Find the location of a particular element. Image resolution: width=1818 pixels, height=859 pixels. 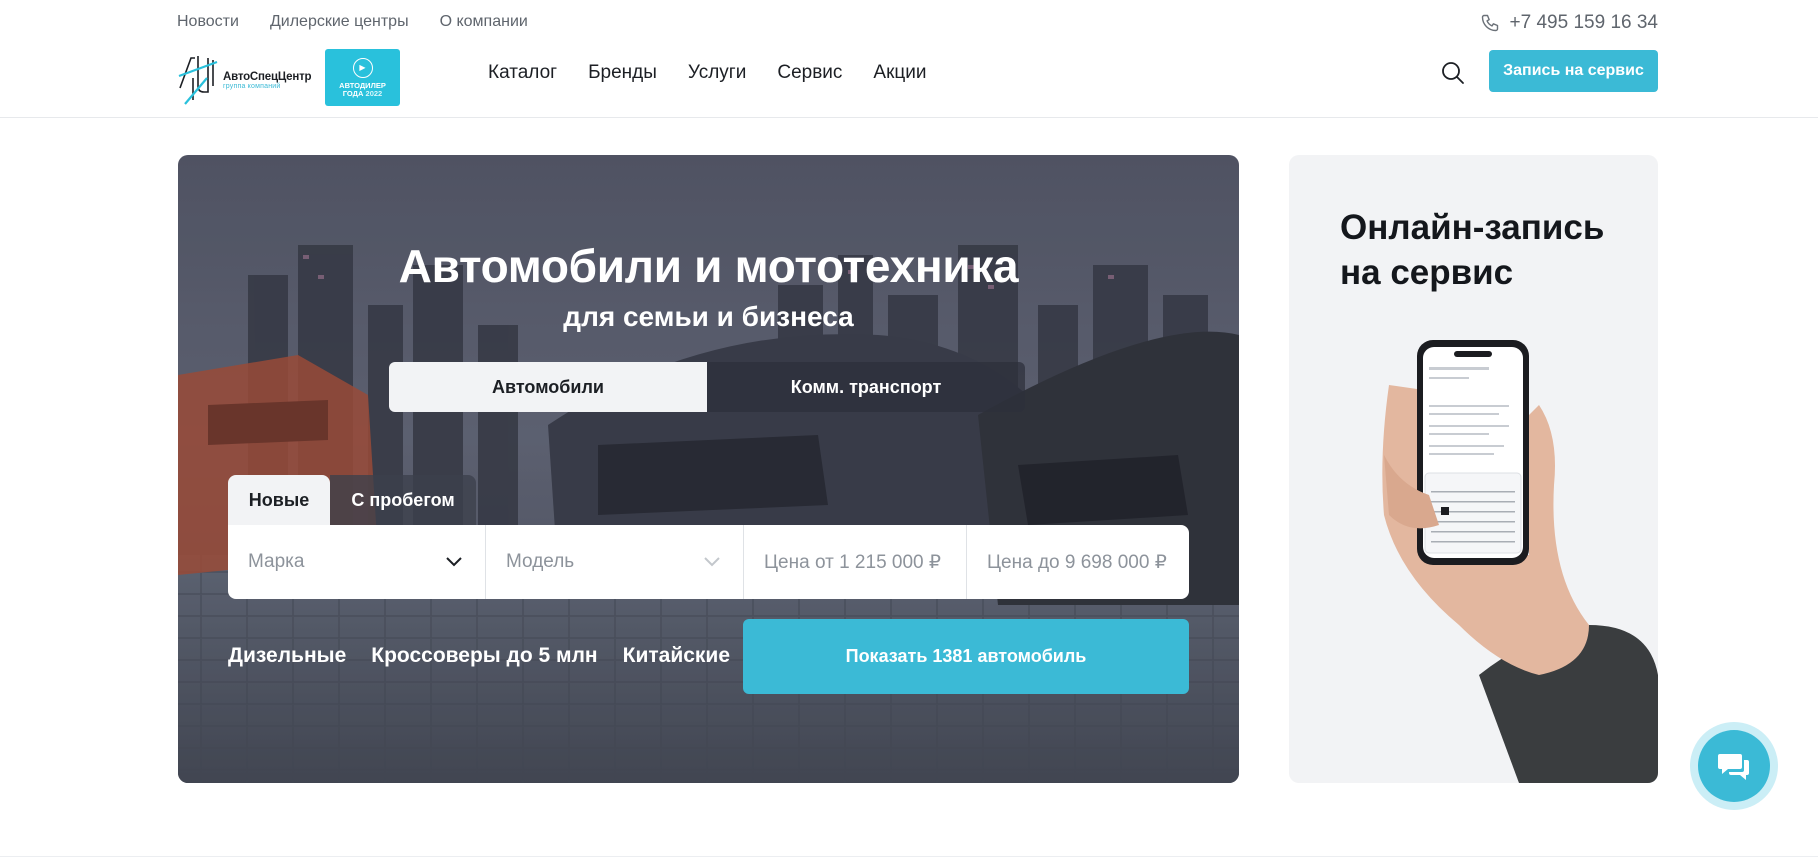

logo-subtitle: группа компаний is located at coordinates (252, 86).